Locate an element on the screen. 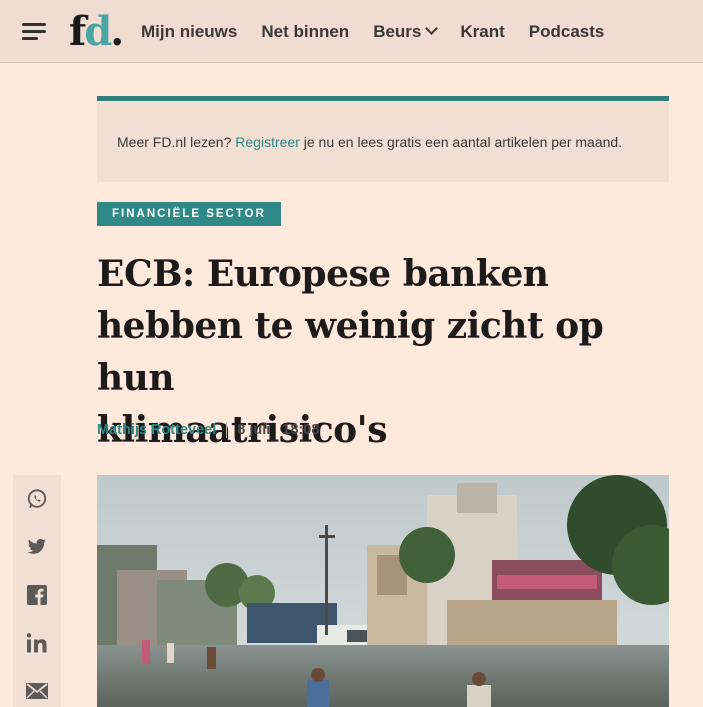 Image resolution: width=703 pixels, height=707 pixels. share-bar is located at coordinates (37, 591).